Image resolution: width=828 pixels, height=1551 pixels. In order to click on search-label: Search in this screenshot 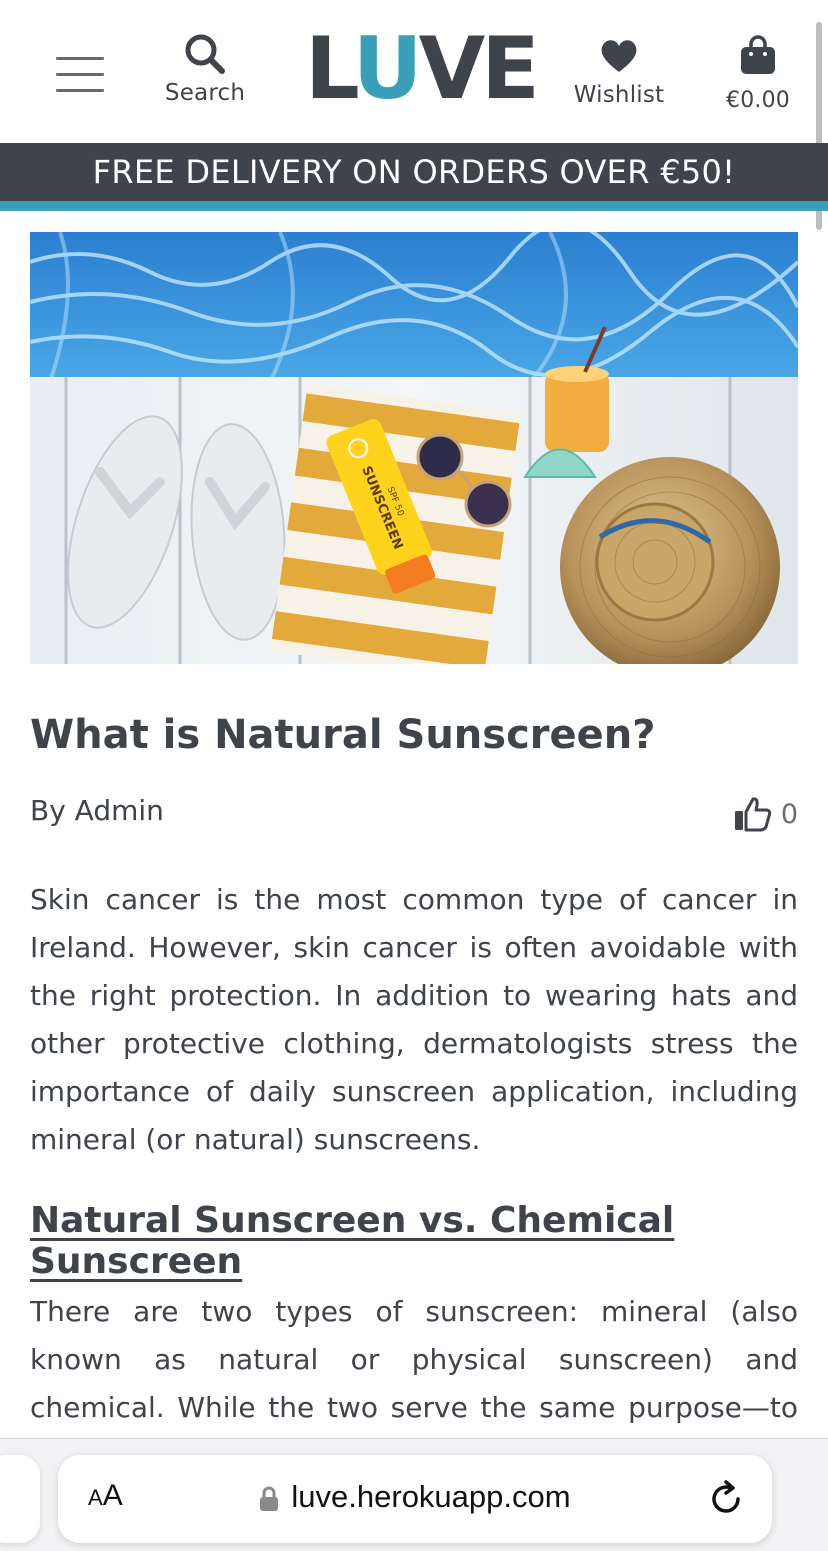, I will do `click(205, 93)`.